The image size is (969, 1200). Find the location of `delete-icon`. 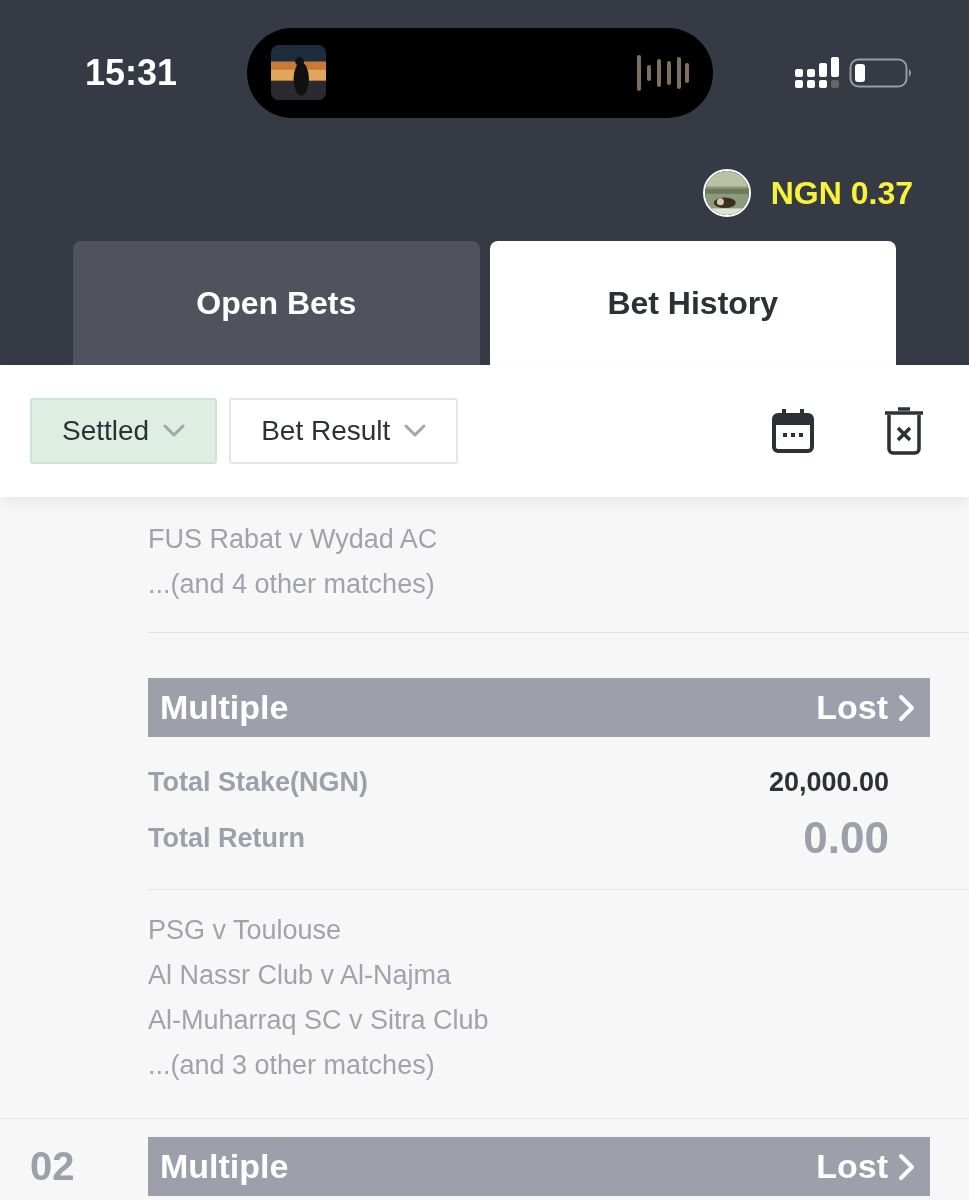

delete-icon is located at coordinates (904, 431).